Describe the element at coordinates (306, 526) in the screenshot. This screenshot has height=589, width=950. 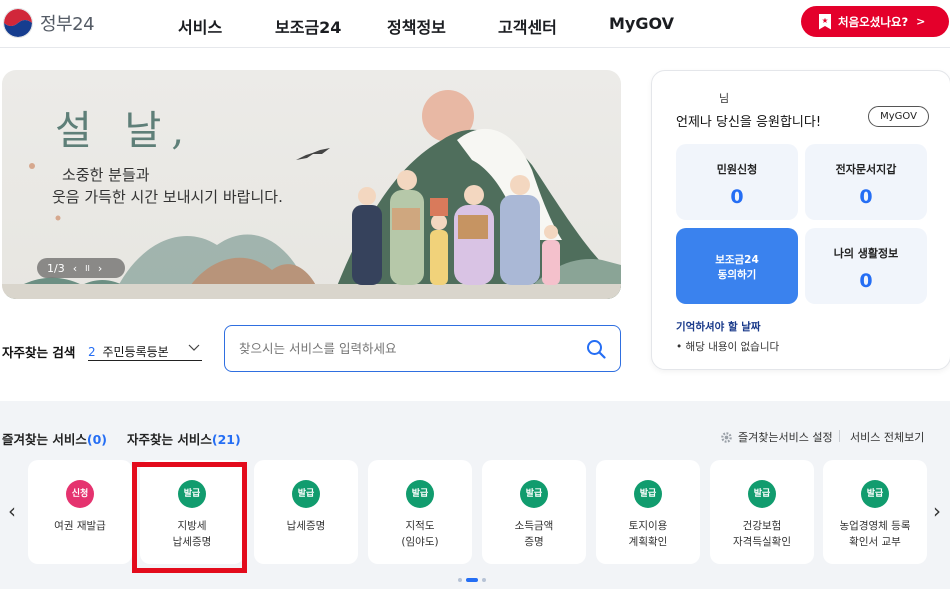
I see `service-card-line1: 납세증명` at that location.